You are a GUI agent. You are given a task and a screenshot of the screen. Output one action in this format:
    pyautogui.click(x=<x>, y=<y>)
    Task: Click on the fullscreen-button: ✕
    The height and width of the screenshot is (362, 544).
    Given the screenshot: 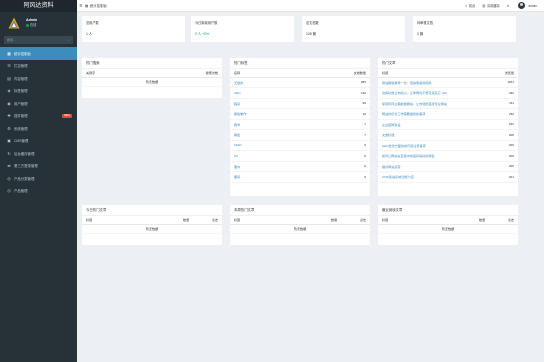 What is the action you would take?
    pyautogui.click(x=509, y=6)
    